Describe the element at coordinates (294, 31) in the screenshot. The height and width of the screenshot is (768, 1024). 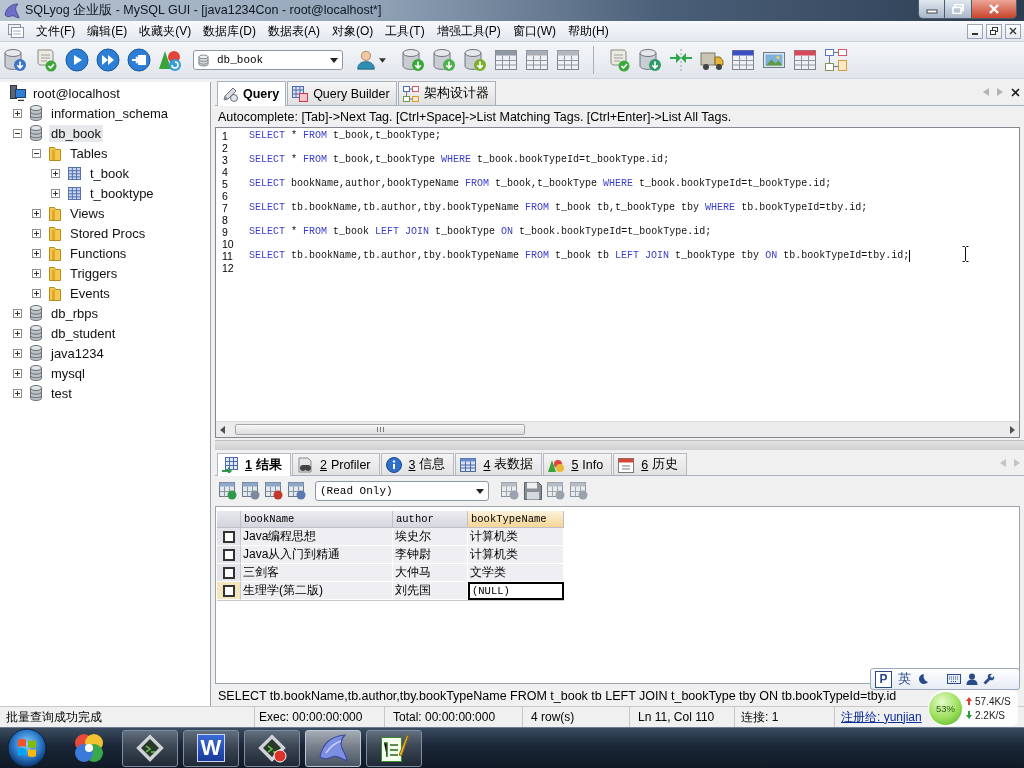
I see `menu-item: 数据表(A)` at that location.